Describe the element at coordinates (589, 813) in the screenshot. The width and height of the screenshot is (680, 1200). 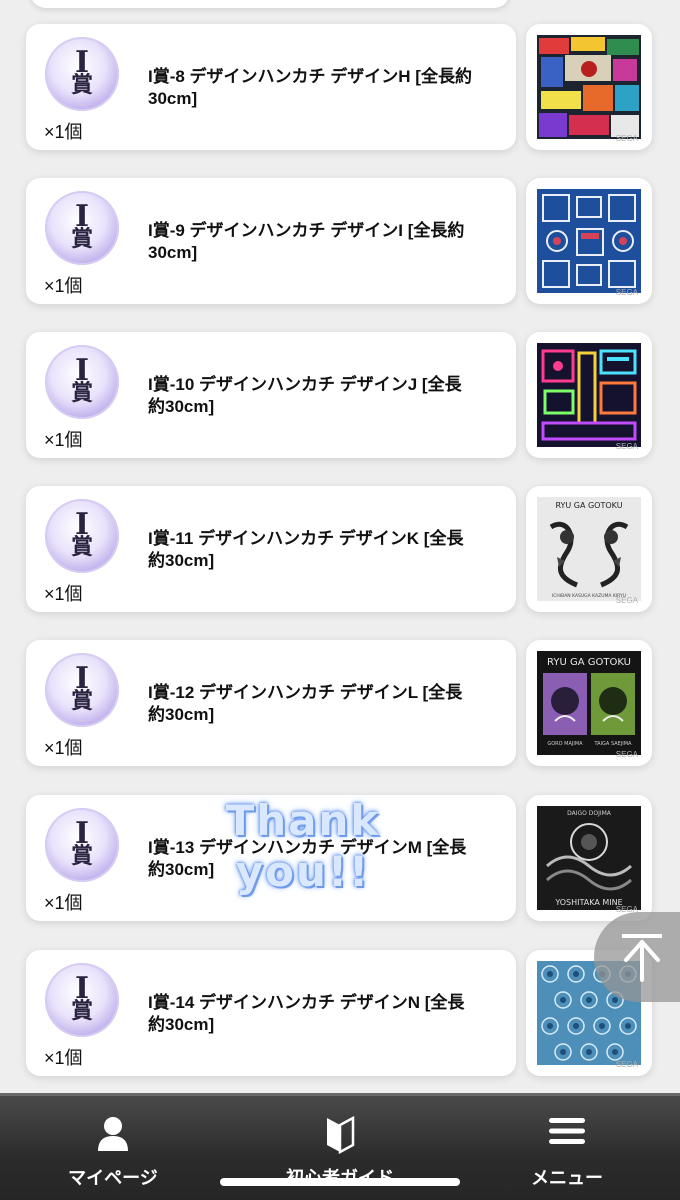
I see `thumb-heading: DAIGO DOJIMA` at that location.